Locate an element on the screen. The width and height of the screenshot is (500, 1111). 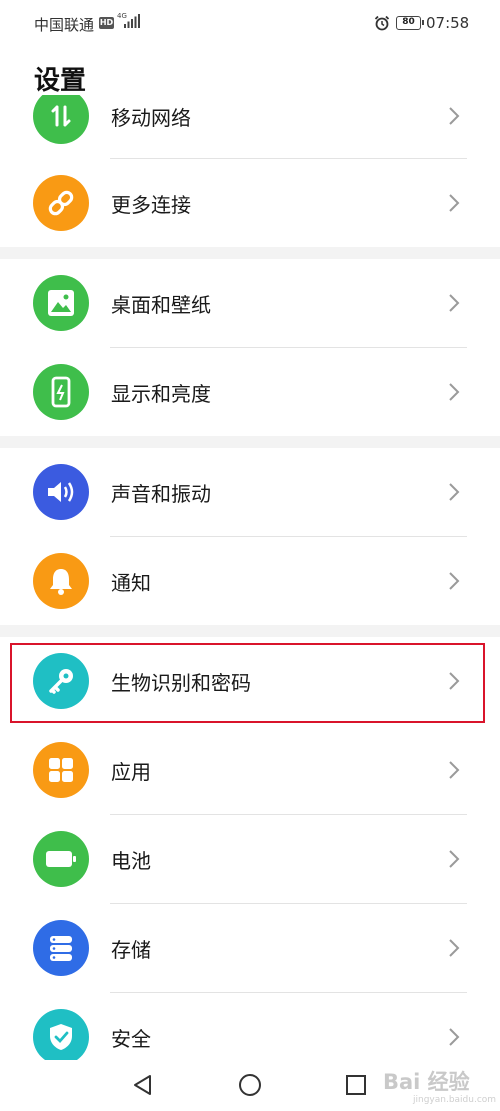
carrier-name: 中国联通 is located at coordinates (64, 25).